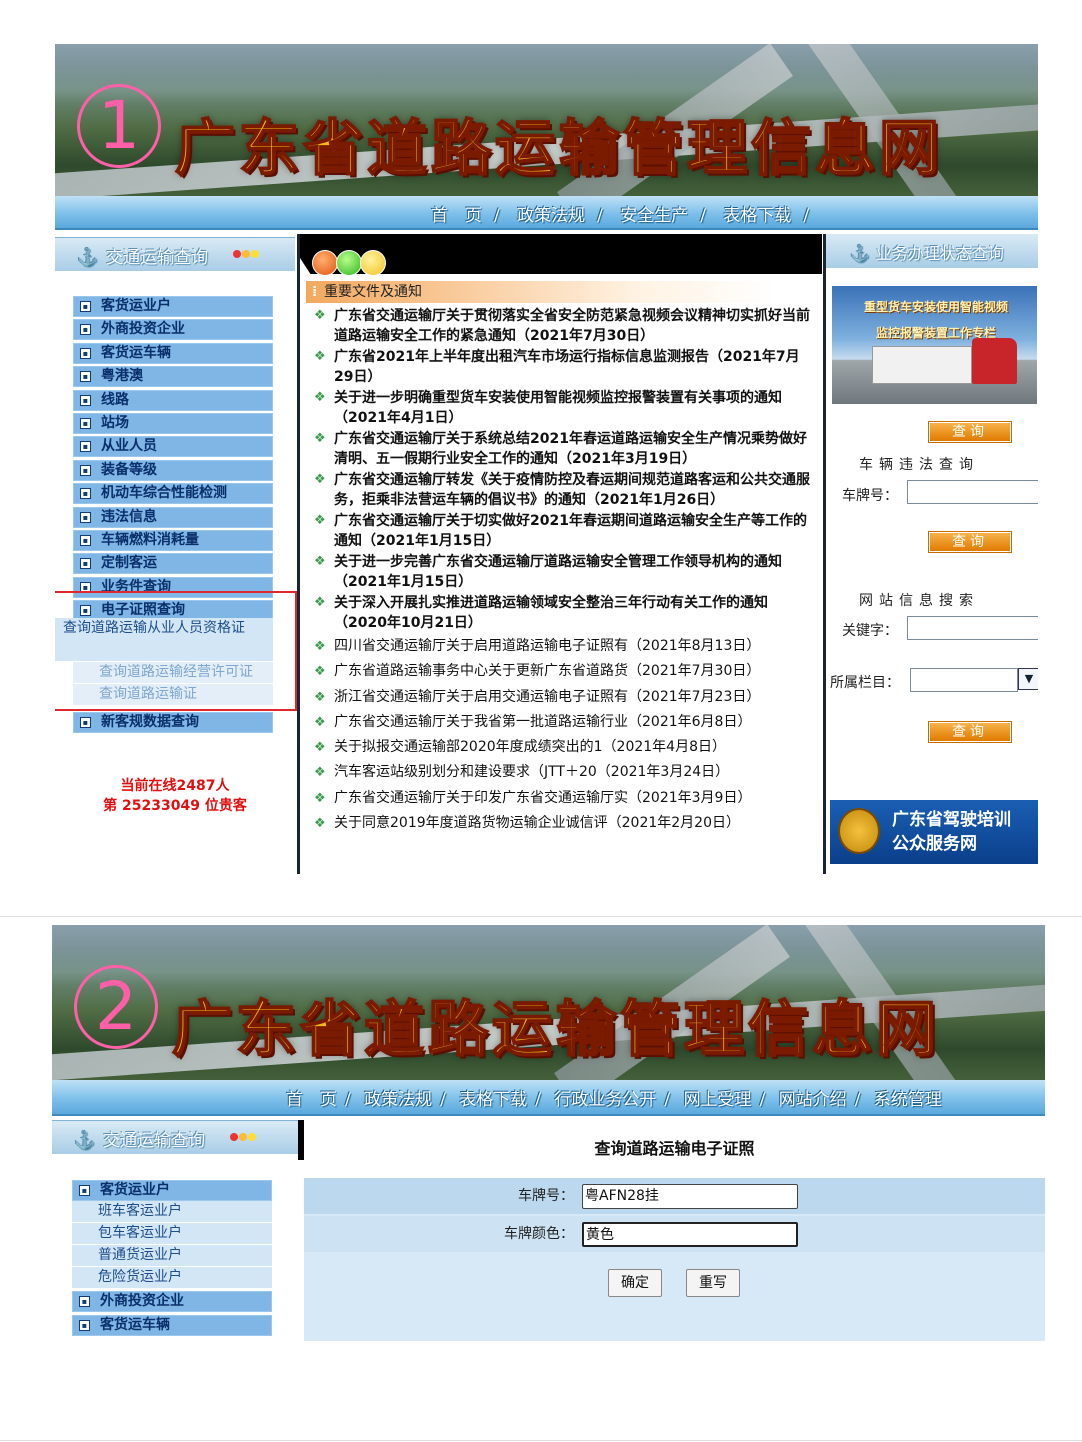 The image size is (1082, 1442). Describe the element at coordinates (562, 799) in the screenshot. I see `news-item: 广东省交通运输厅关于印发广东省交通运输厅实（2021年3月9日）` at that location.